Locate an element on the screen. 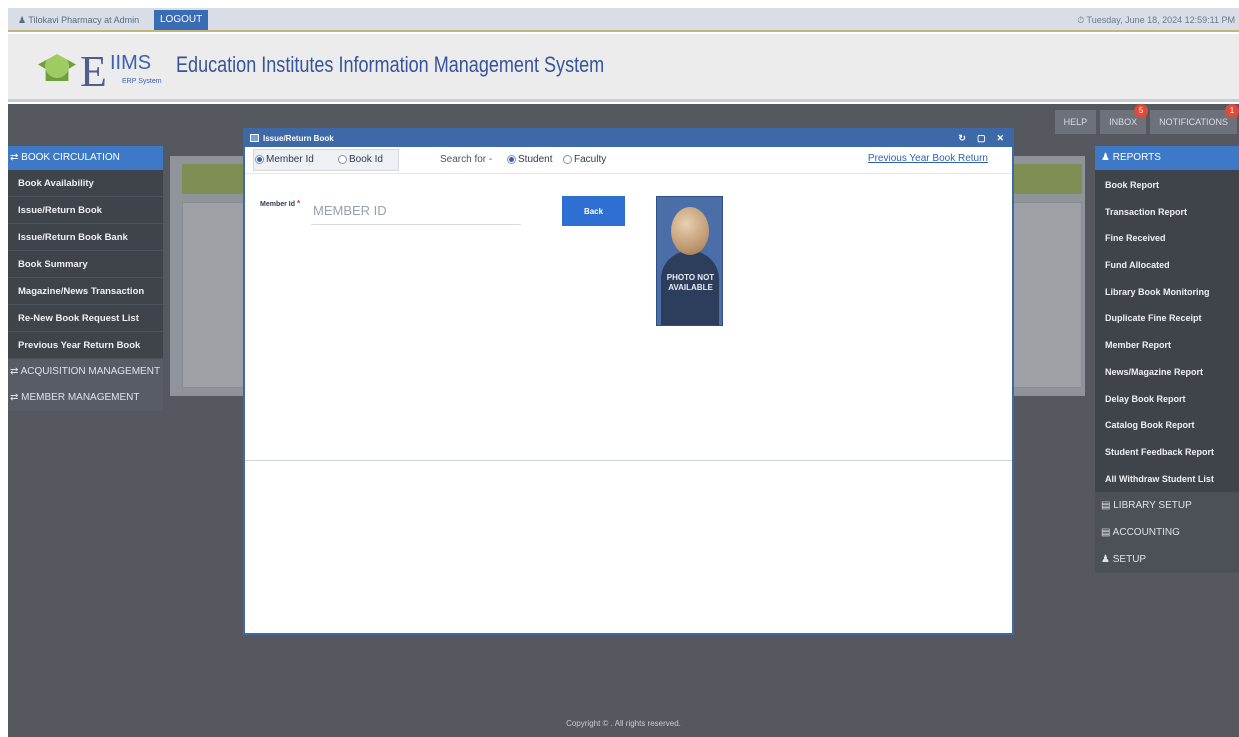 This screenshot has width=1239, height=737. notifications-button: NOTIFICATIONS 1 is located at coordinates (1194, 119).